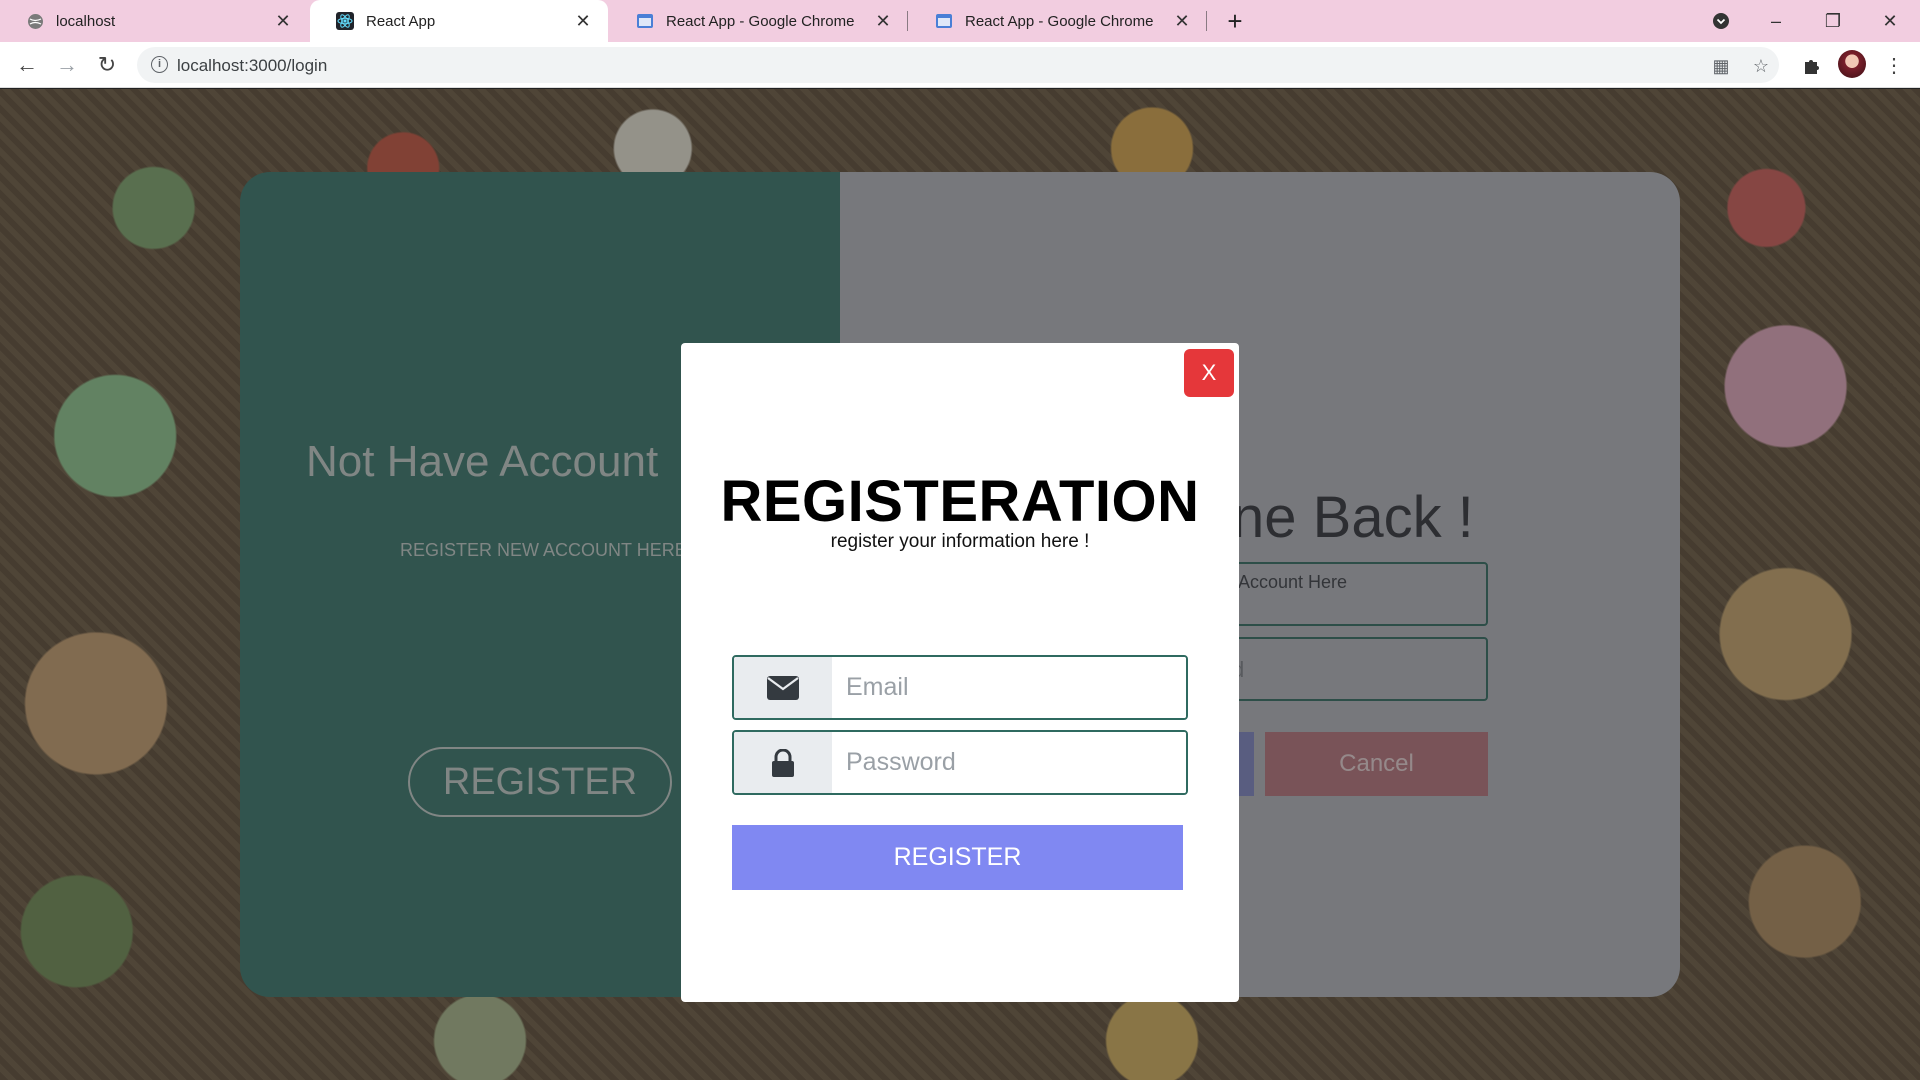  What do you see at coordinates (1776, 21) in the screenshot?
I see `minimize-button: –` at bounding box center [1776, 21].